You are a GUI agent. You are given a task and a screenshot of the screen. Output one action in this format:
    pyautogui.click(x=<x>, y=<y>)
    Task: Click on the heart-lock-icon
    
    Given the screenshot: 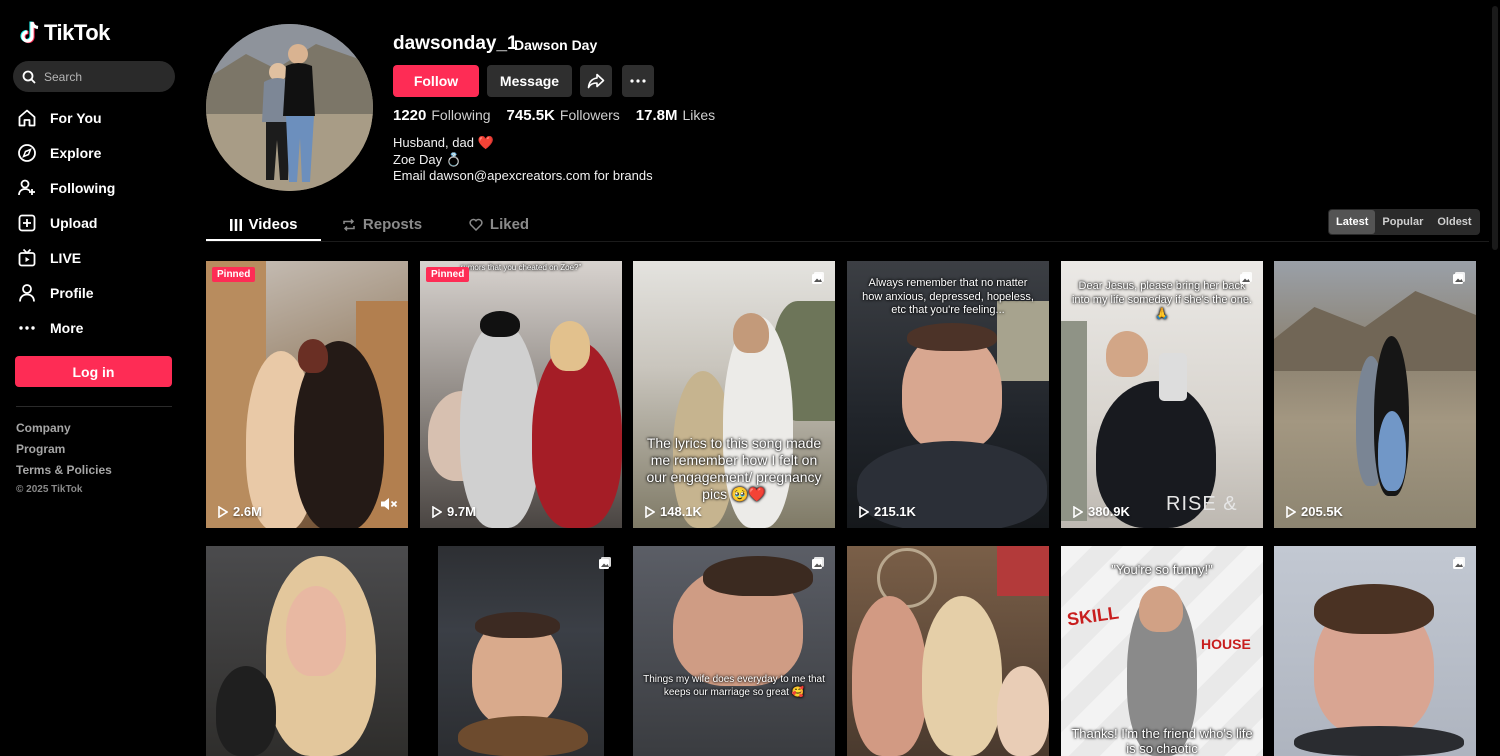 What is the action you would take?
    pyautogui.click(x=476, y=224)
    